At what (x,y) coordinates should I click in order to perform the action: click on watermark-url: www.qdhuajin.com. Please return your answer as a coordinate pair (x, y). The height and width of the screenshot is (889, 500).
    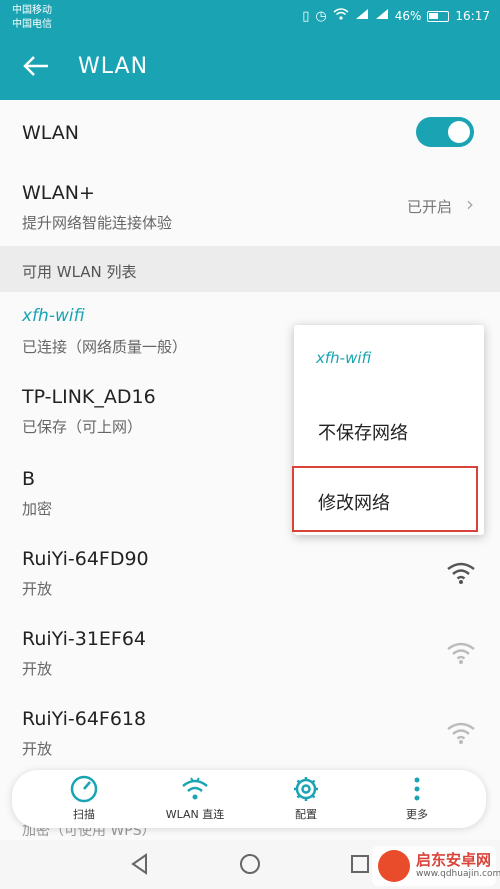
    Looking at the image, I should click on (458, 874).